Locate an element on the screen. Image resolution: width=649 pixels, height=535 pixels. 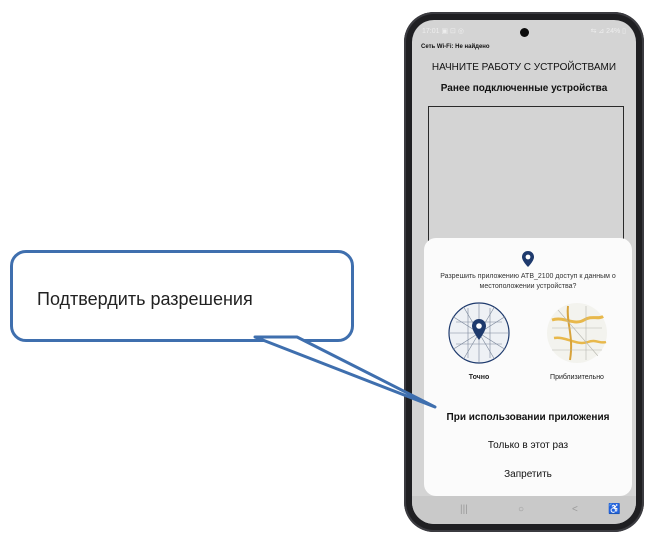
precise-map-icon is located at coordinates (479, 333).